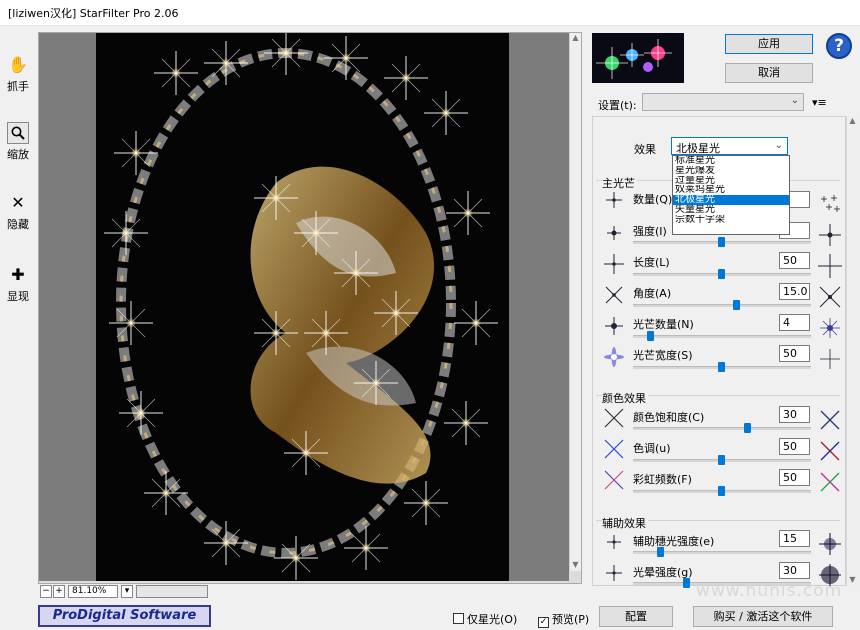  Describe the element at coordinates (614, 449) in the screenshot. I see `hue-icon` at that location.